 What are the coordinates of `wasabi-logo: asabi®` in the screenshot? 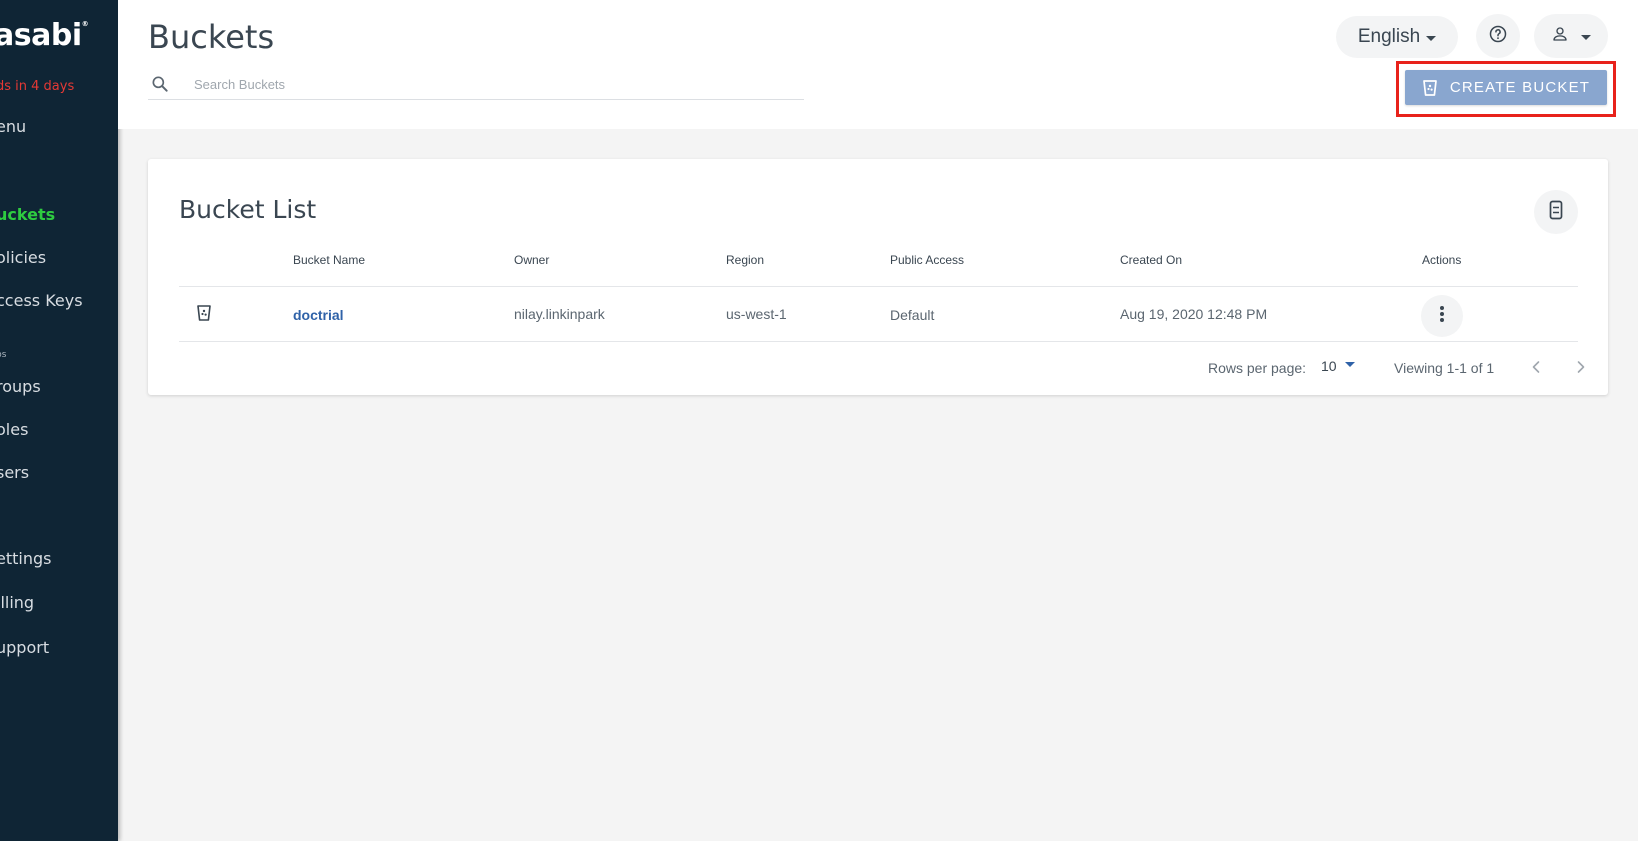 It's located at (44, 35).